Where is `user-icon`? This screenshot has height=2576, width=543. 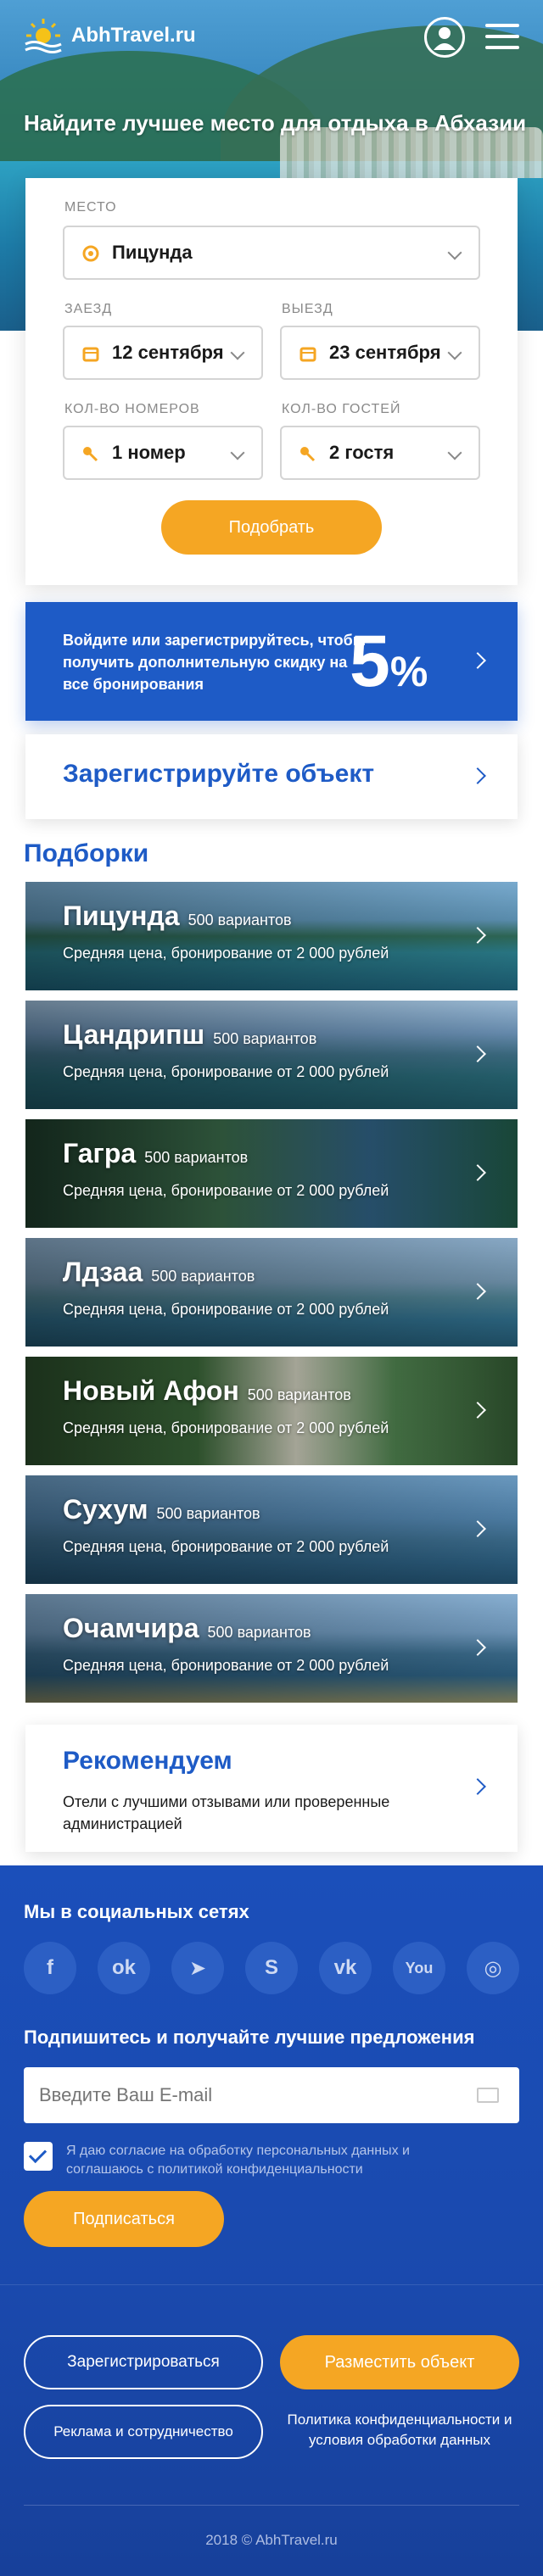
user-icon is located at coordinates (445, 38).